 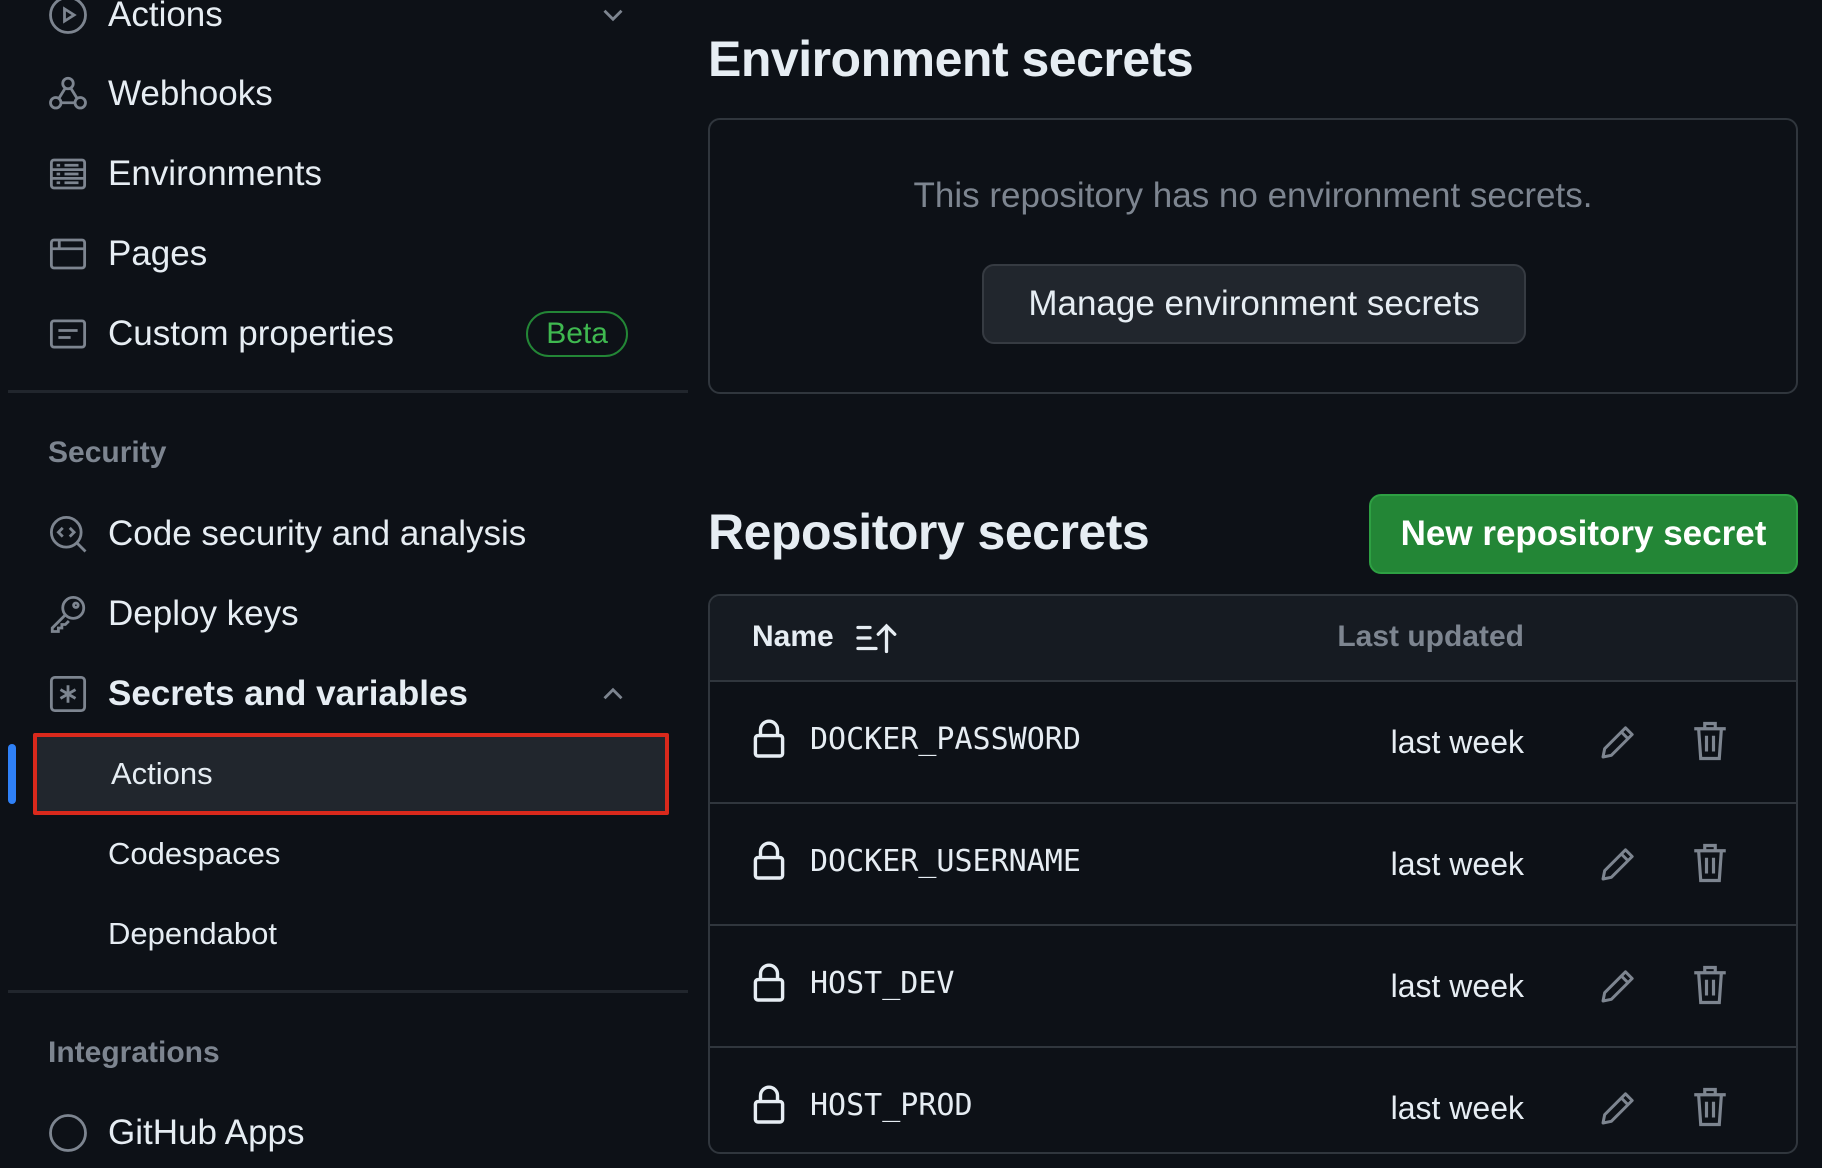 I want to click on sidebar-subitem-label: Codespaces, so click(x=194, y=853).